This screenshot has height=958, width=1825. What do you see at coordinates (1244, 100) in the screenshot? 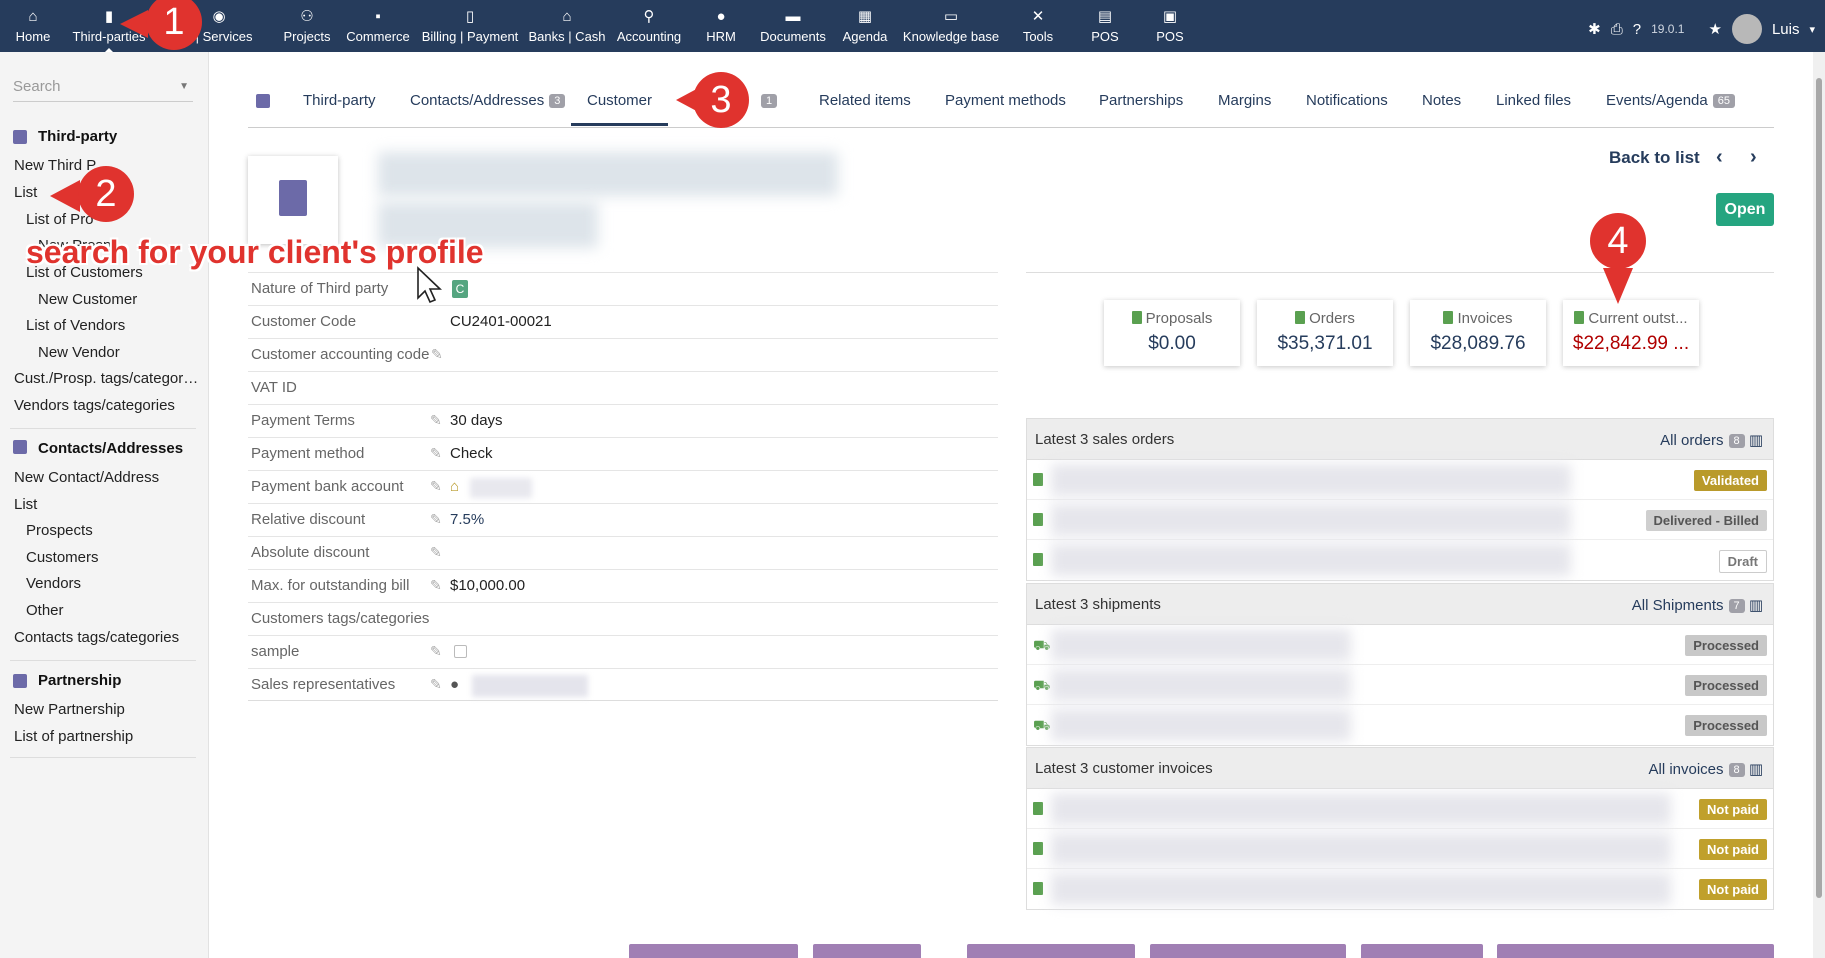
I see `tab-margins: Margins` at bounding box center [1244, 100].